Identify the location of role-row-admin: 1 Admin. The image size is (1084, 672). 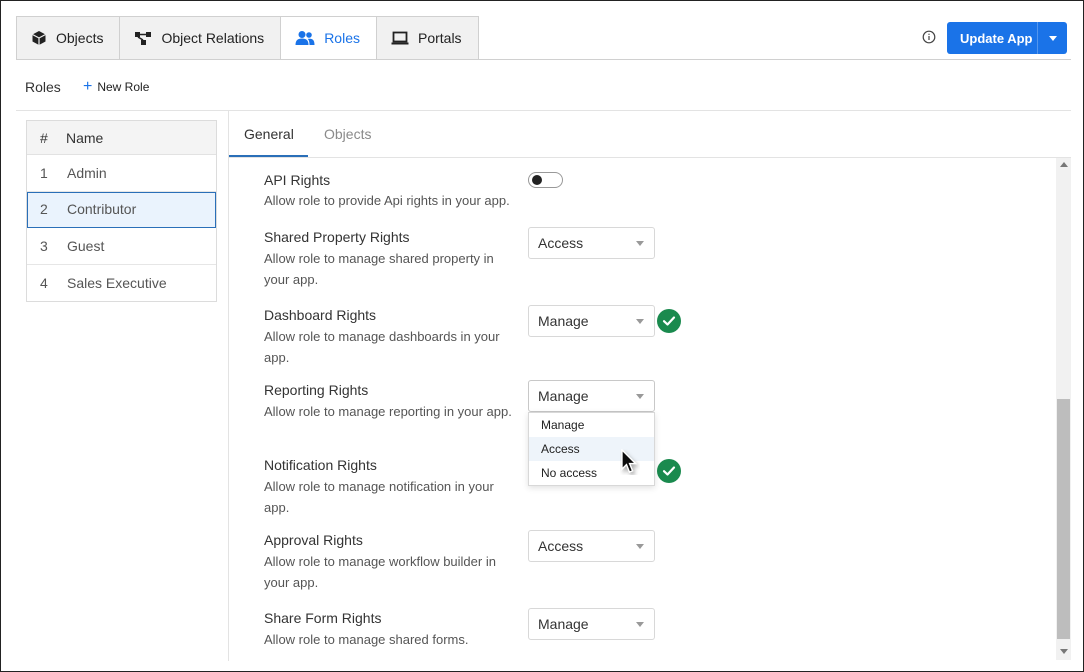
(121, 173).